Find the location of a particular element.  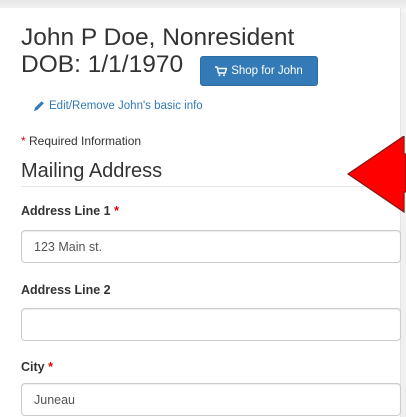

shop-for-john-button: Shop for John is located at coordinates (259, 71).